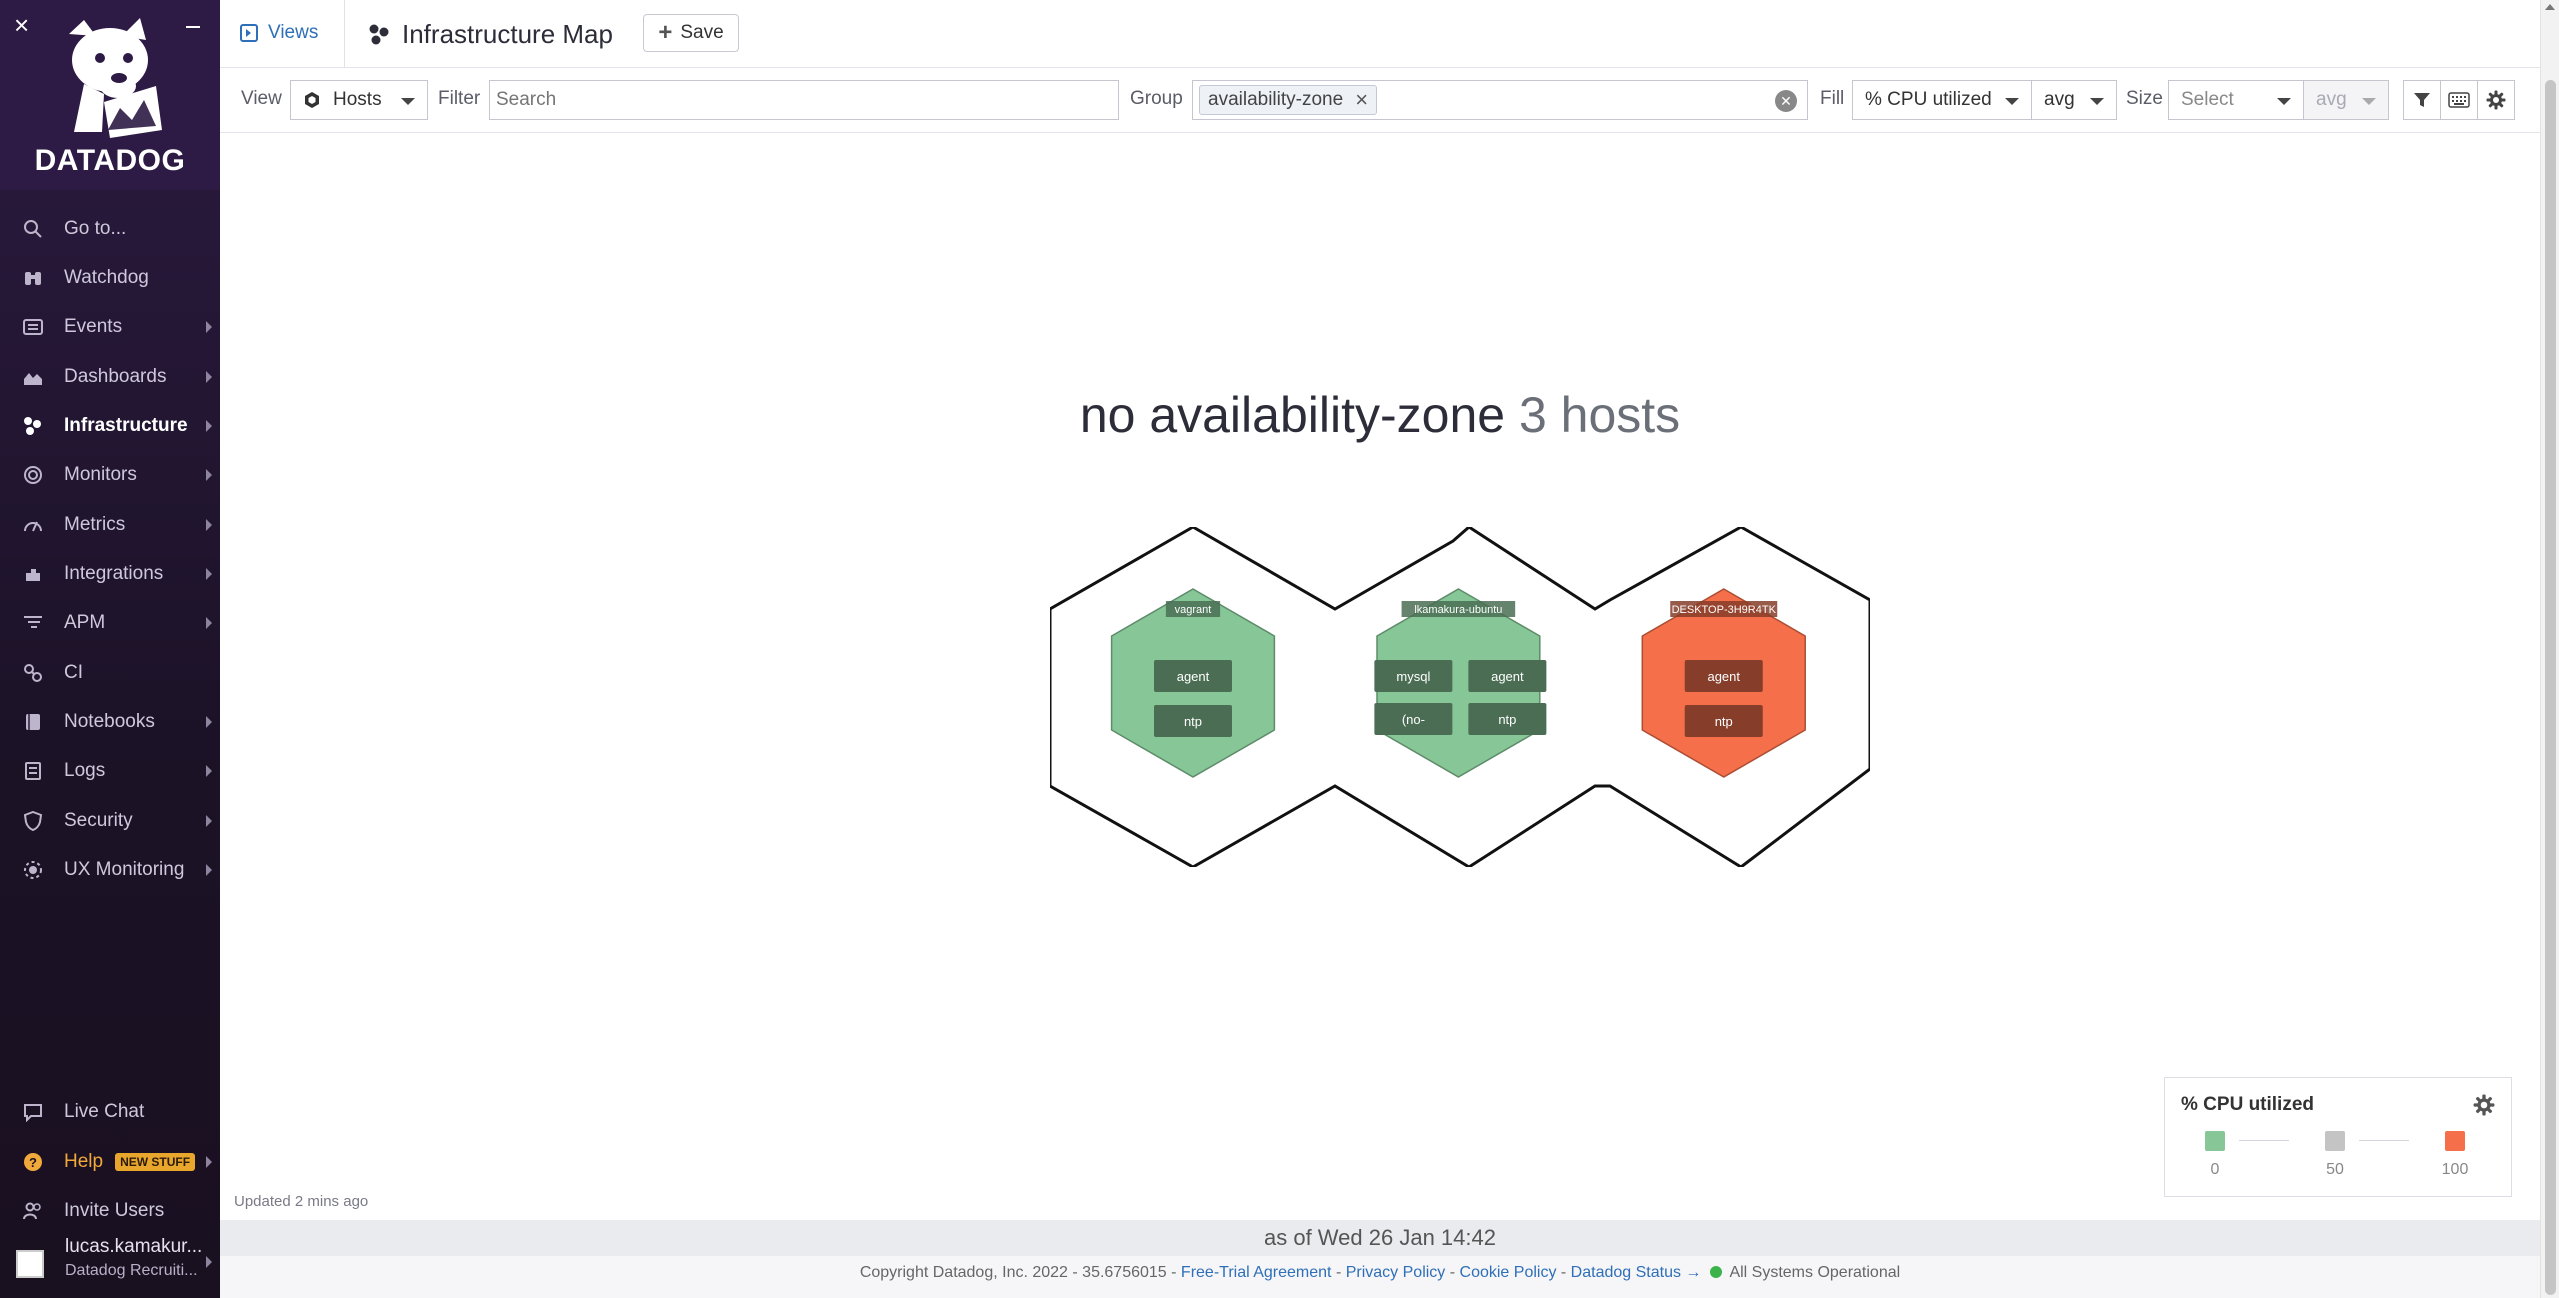  What do you see at coordinates (33, 771) in the screenshot?
I see `logs-icon` at bounding box center [33, 771].